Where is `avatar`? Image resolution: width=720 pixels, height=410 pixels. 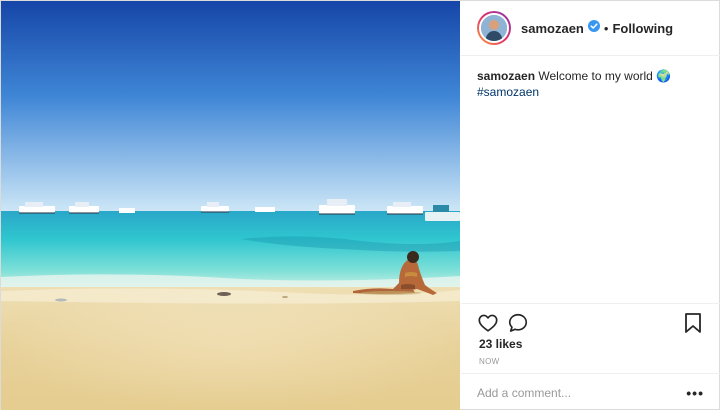
avatar is located at coordinates (494, 28).